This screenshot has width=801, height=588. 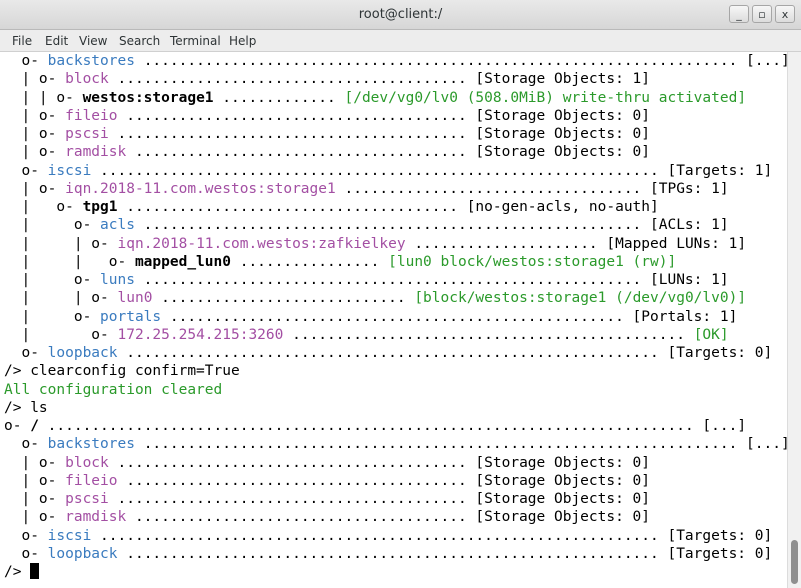 I want to click on terminal-segment: iqn.2018-11.com.westos:zafkielkey, so click(x=261, y=243).